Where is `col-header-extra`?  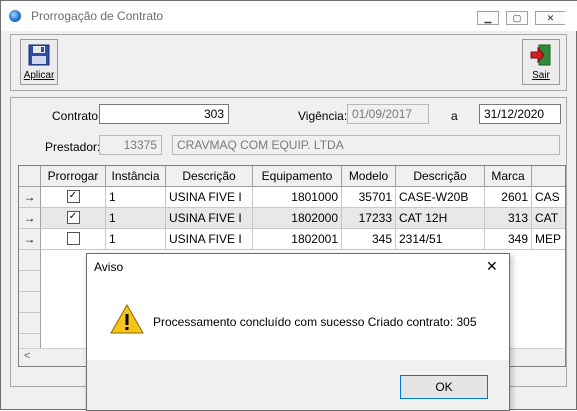
col-header-extra is located at coordinates (548, 176).